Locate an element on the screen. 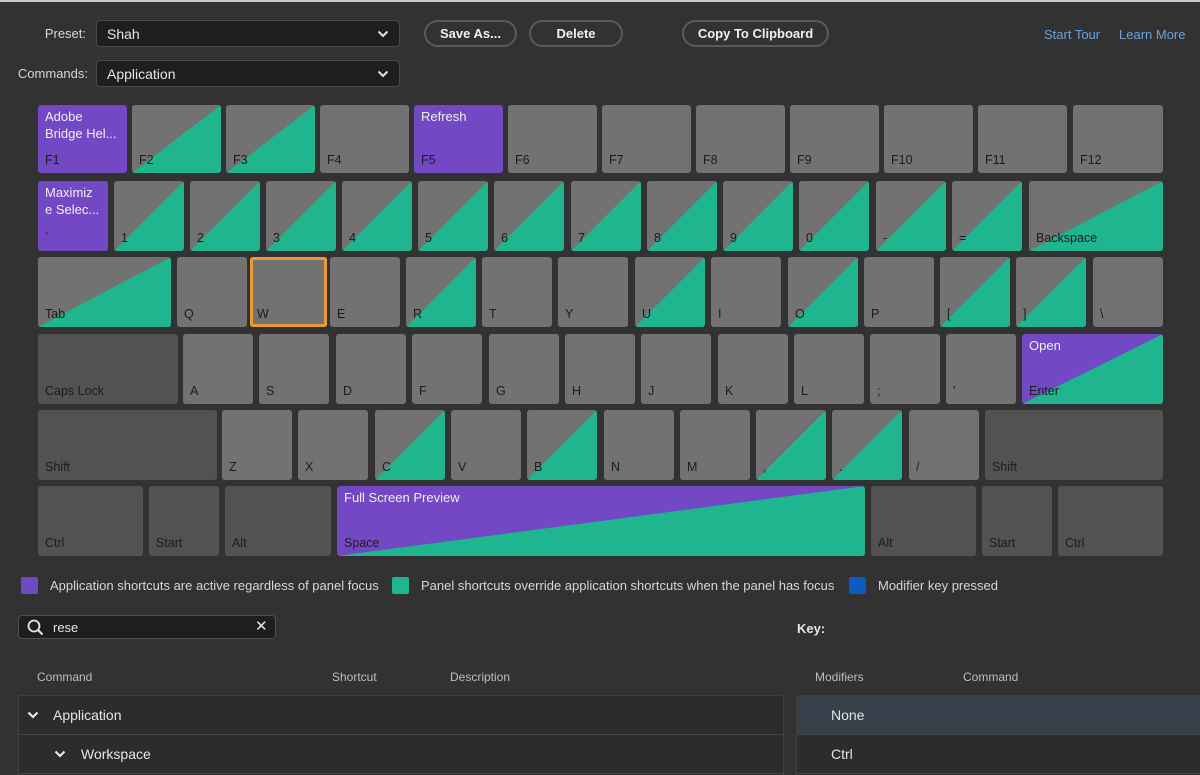  table-row-application: Application is located at coordinates (401, 715).